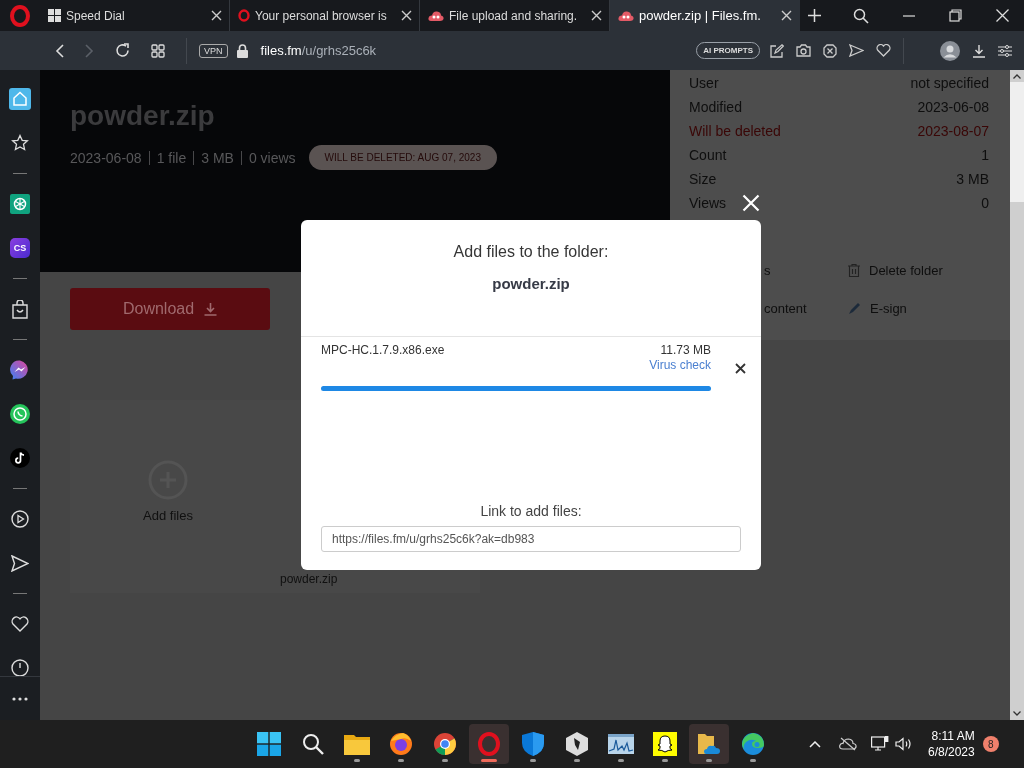  Describe the element at coordinates (20, 99) in the screenshot. I see `home-icon` at that location.